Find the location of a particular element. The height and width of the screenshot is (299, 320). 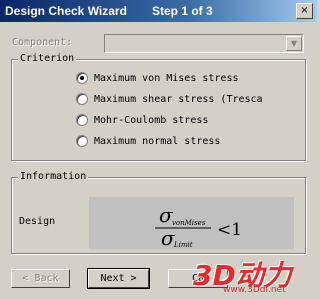

formula-denominator-sub: Limit is located at coordinates (183, 245).